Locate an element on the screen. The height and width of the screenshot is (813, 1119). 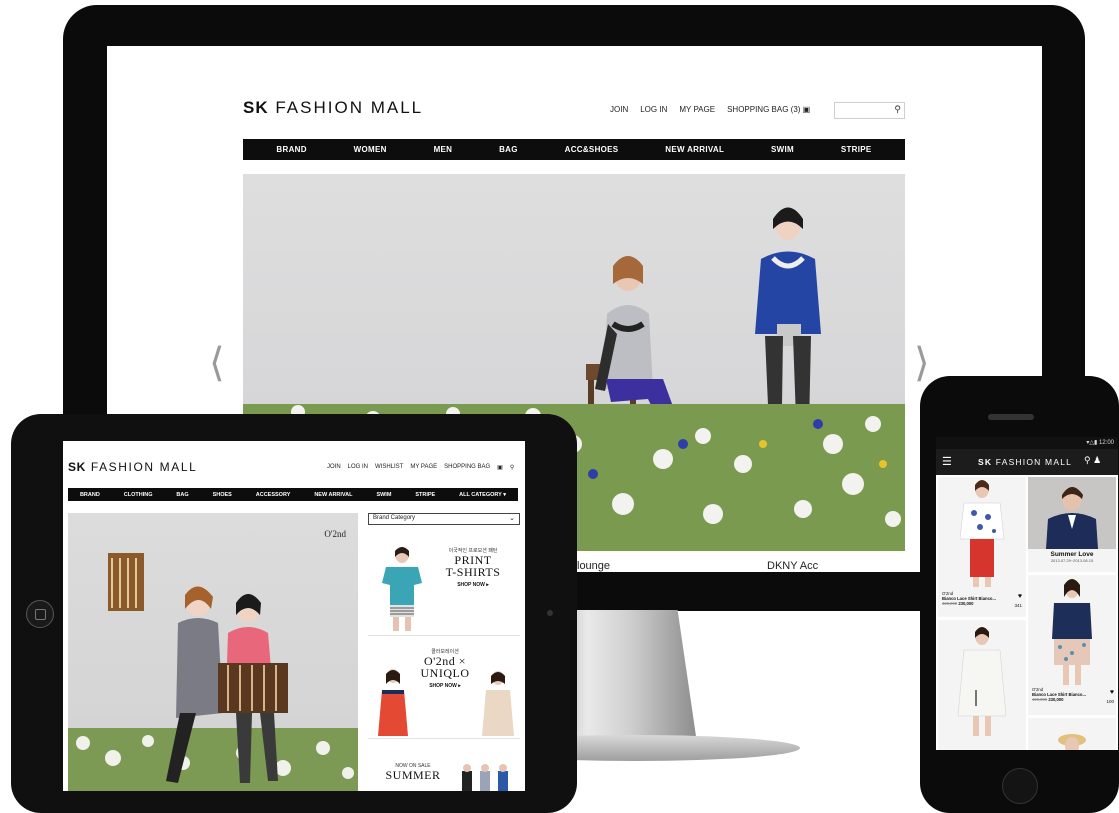
top-links: JOIN LOG IN MY PAGE SHOPPING BAG (3) ▣ is located at coordinates (710, 109).